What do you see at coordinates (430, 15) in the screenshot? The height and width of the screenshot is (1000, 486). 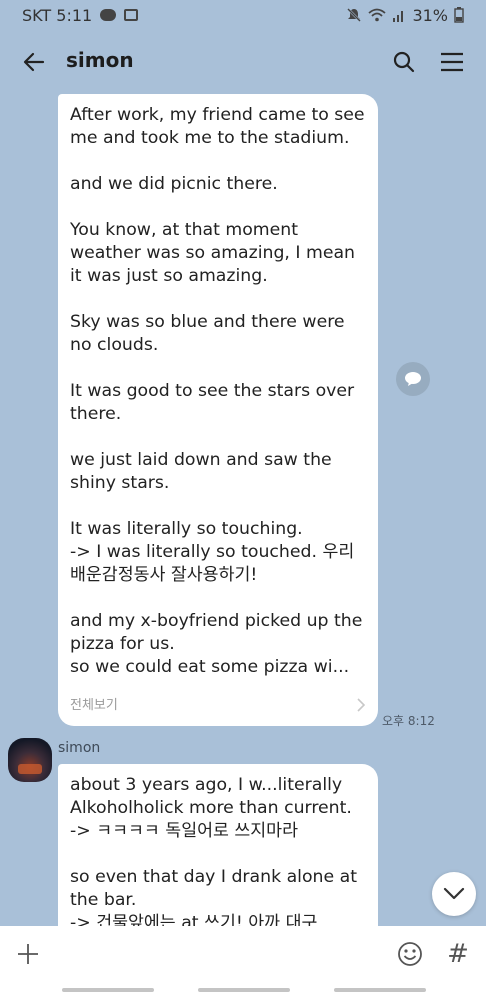 I see `battery-text: 31%` at bounding box center [430, 15].